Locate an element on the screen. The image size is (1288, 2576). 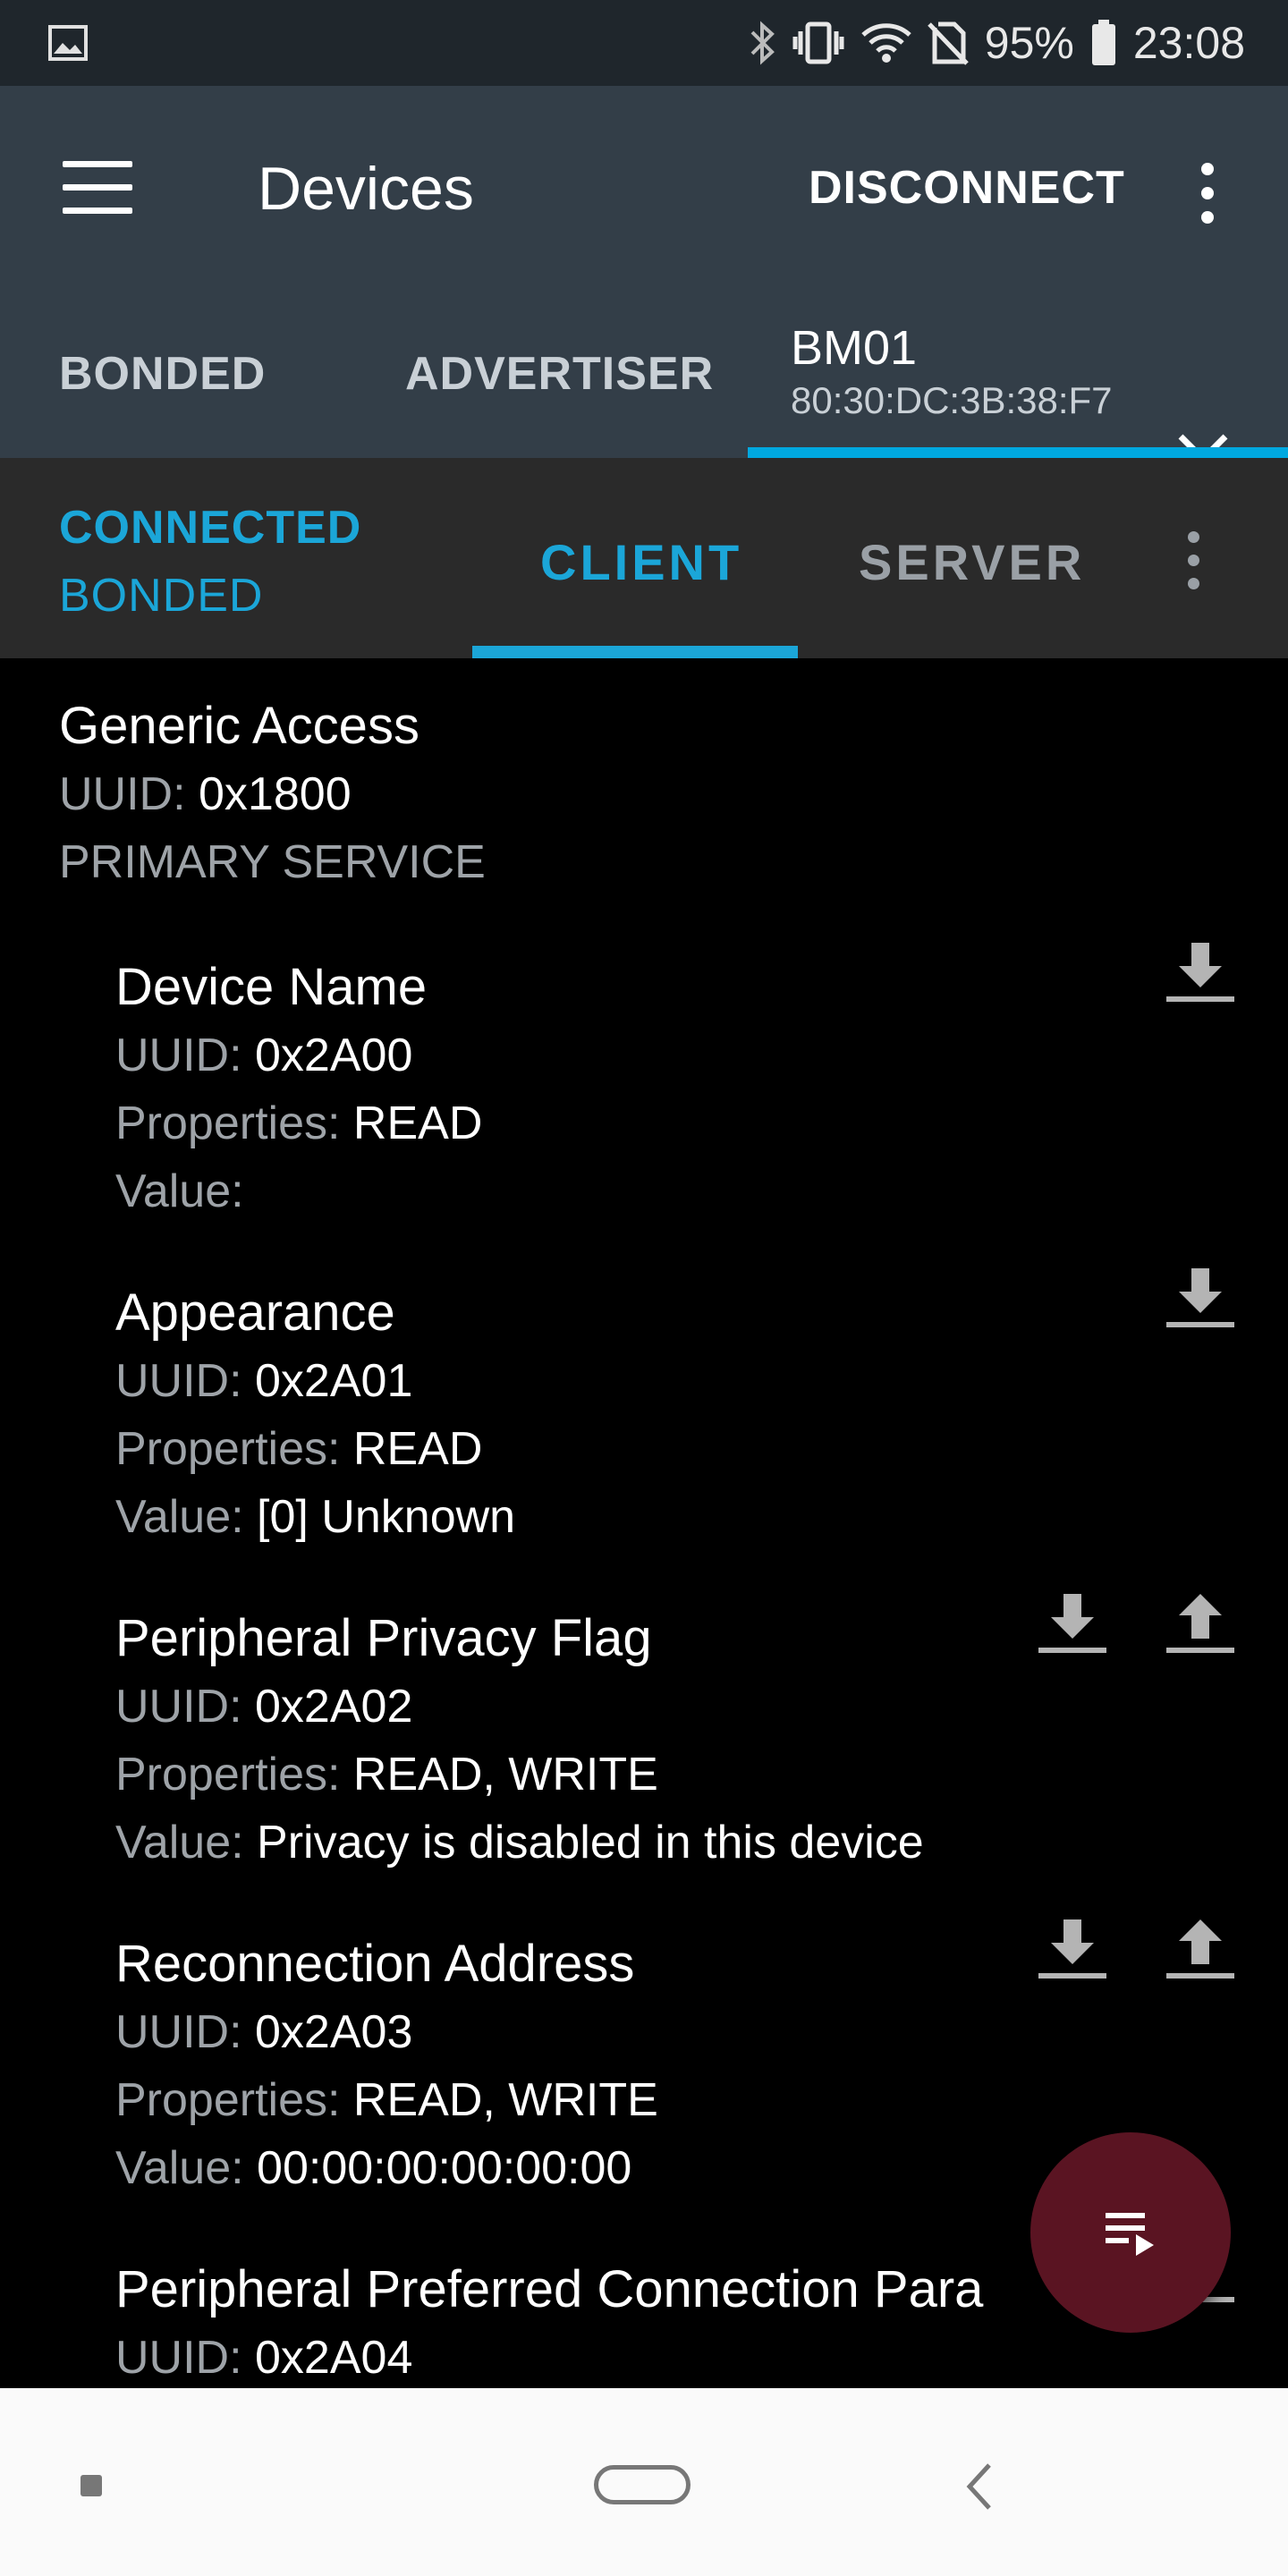
status-icons: 95% 23:08 is located at coordinates (997, 43).